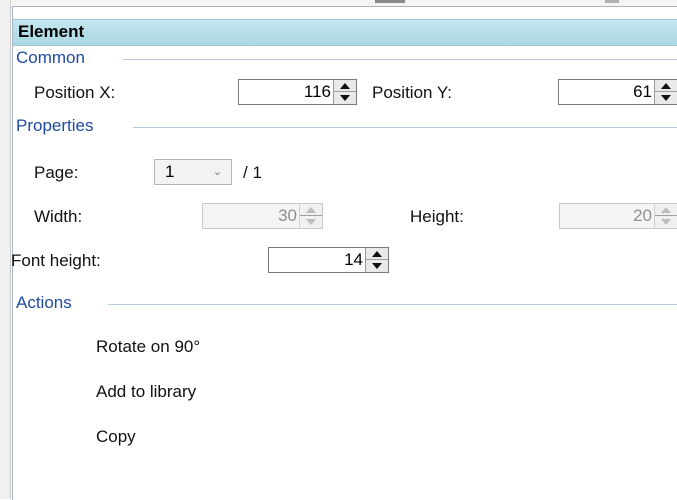 The image size is (677, 500). I want to click on position-x-label: Position X:, so click(75, 92).